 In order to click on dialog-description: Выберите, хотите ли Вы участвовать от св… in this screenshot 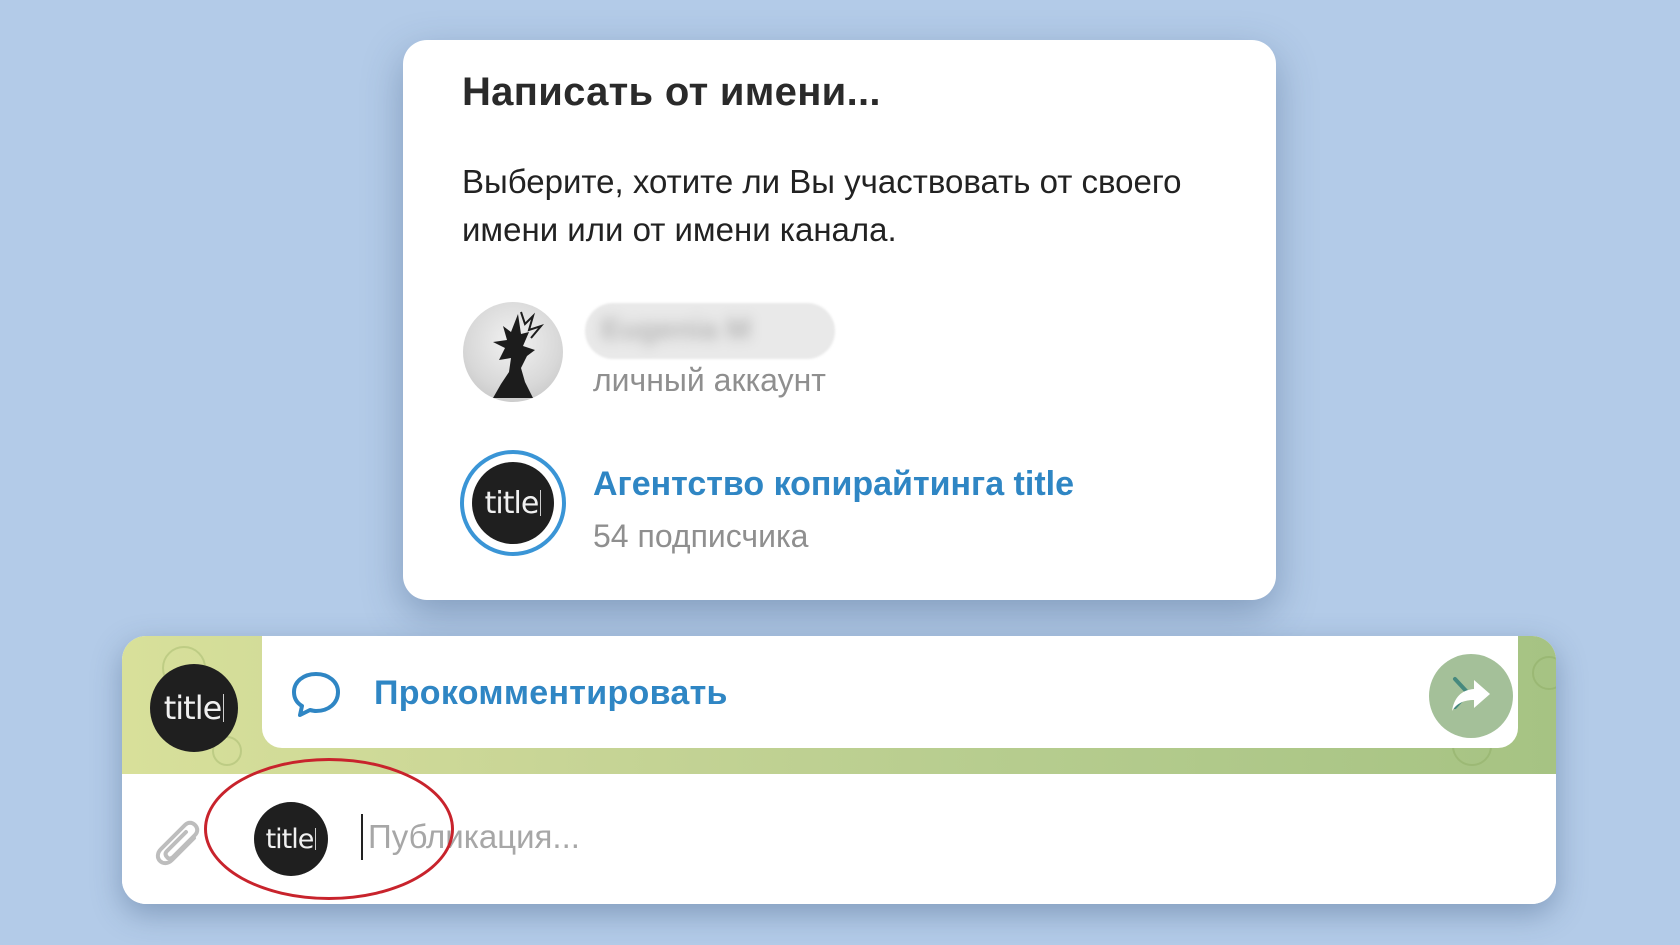, I will do `click(822, 205)`.